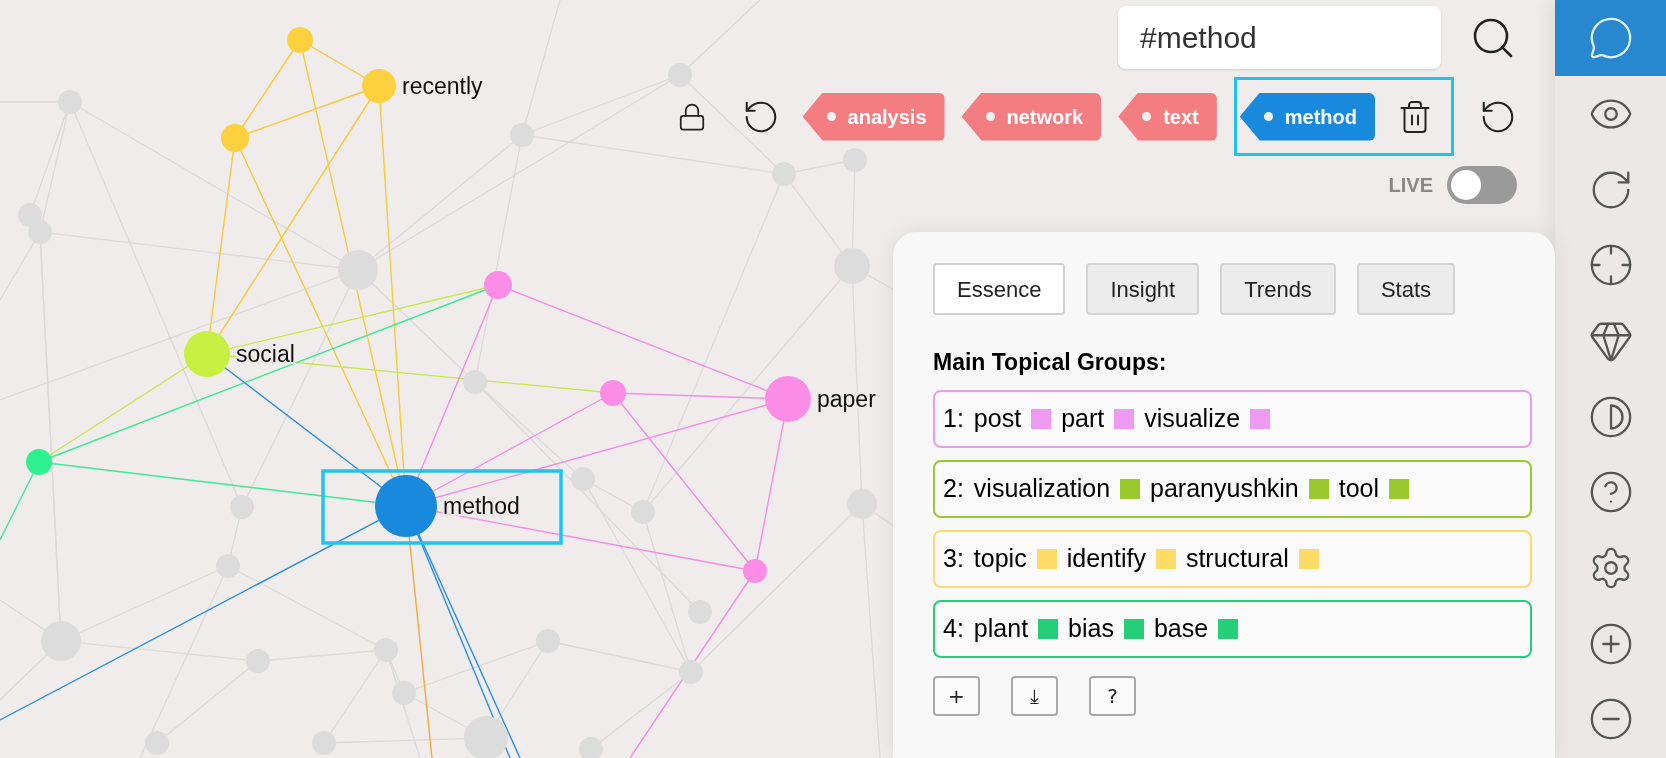  Describe the element at coordinates (1237, 558) in the screenshot. I see `group-term: structural` at that location.